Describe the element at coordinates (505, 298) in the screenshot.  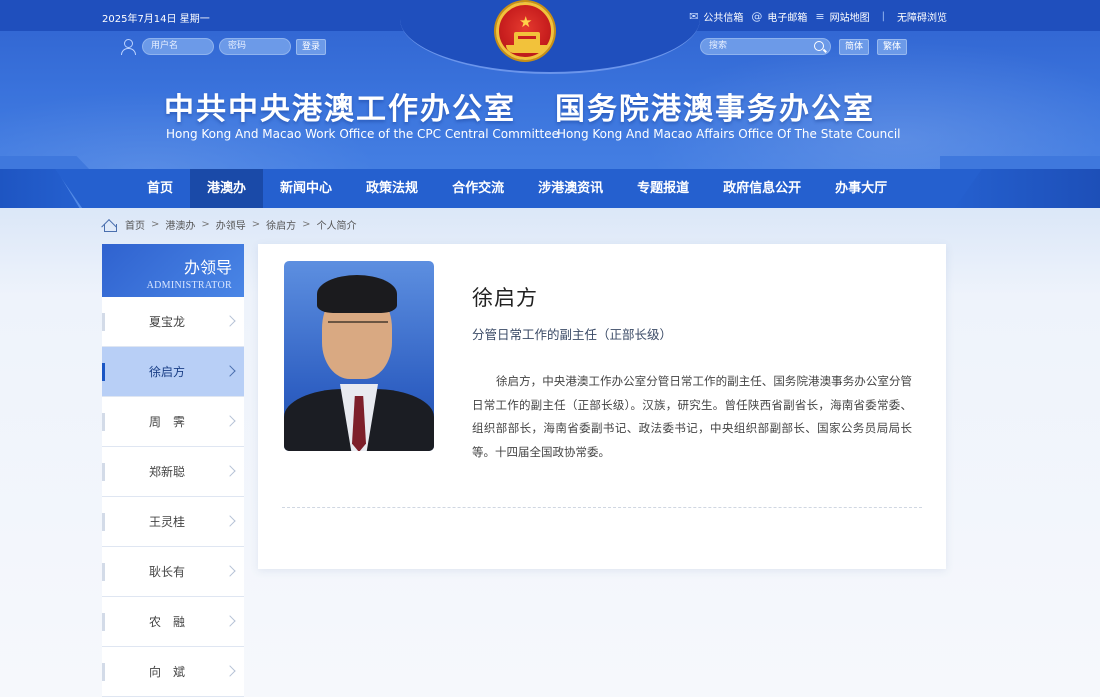
I see `profile-name: 徐启方` at that location.